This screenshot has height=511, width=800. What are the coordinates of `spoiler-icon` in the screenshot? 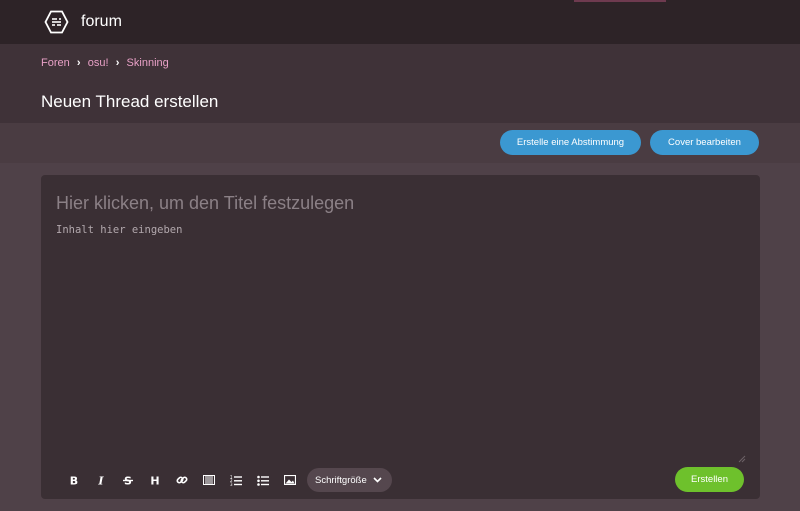 It's located at (208, 480).